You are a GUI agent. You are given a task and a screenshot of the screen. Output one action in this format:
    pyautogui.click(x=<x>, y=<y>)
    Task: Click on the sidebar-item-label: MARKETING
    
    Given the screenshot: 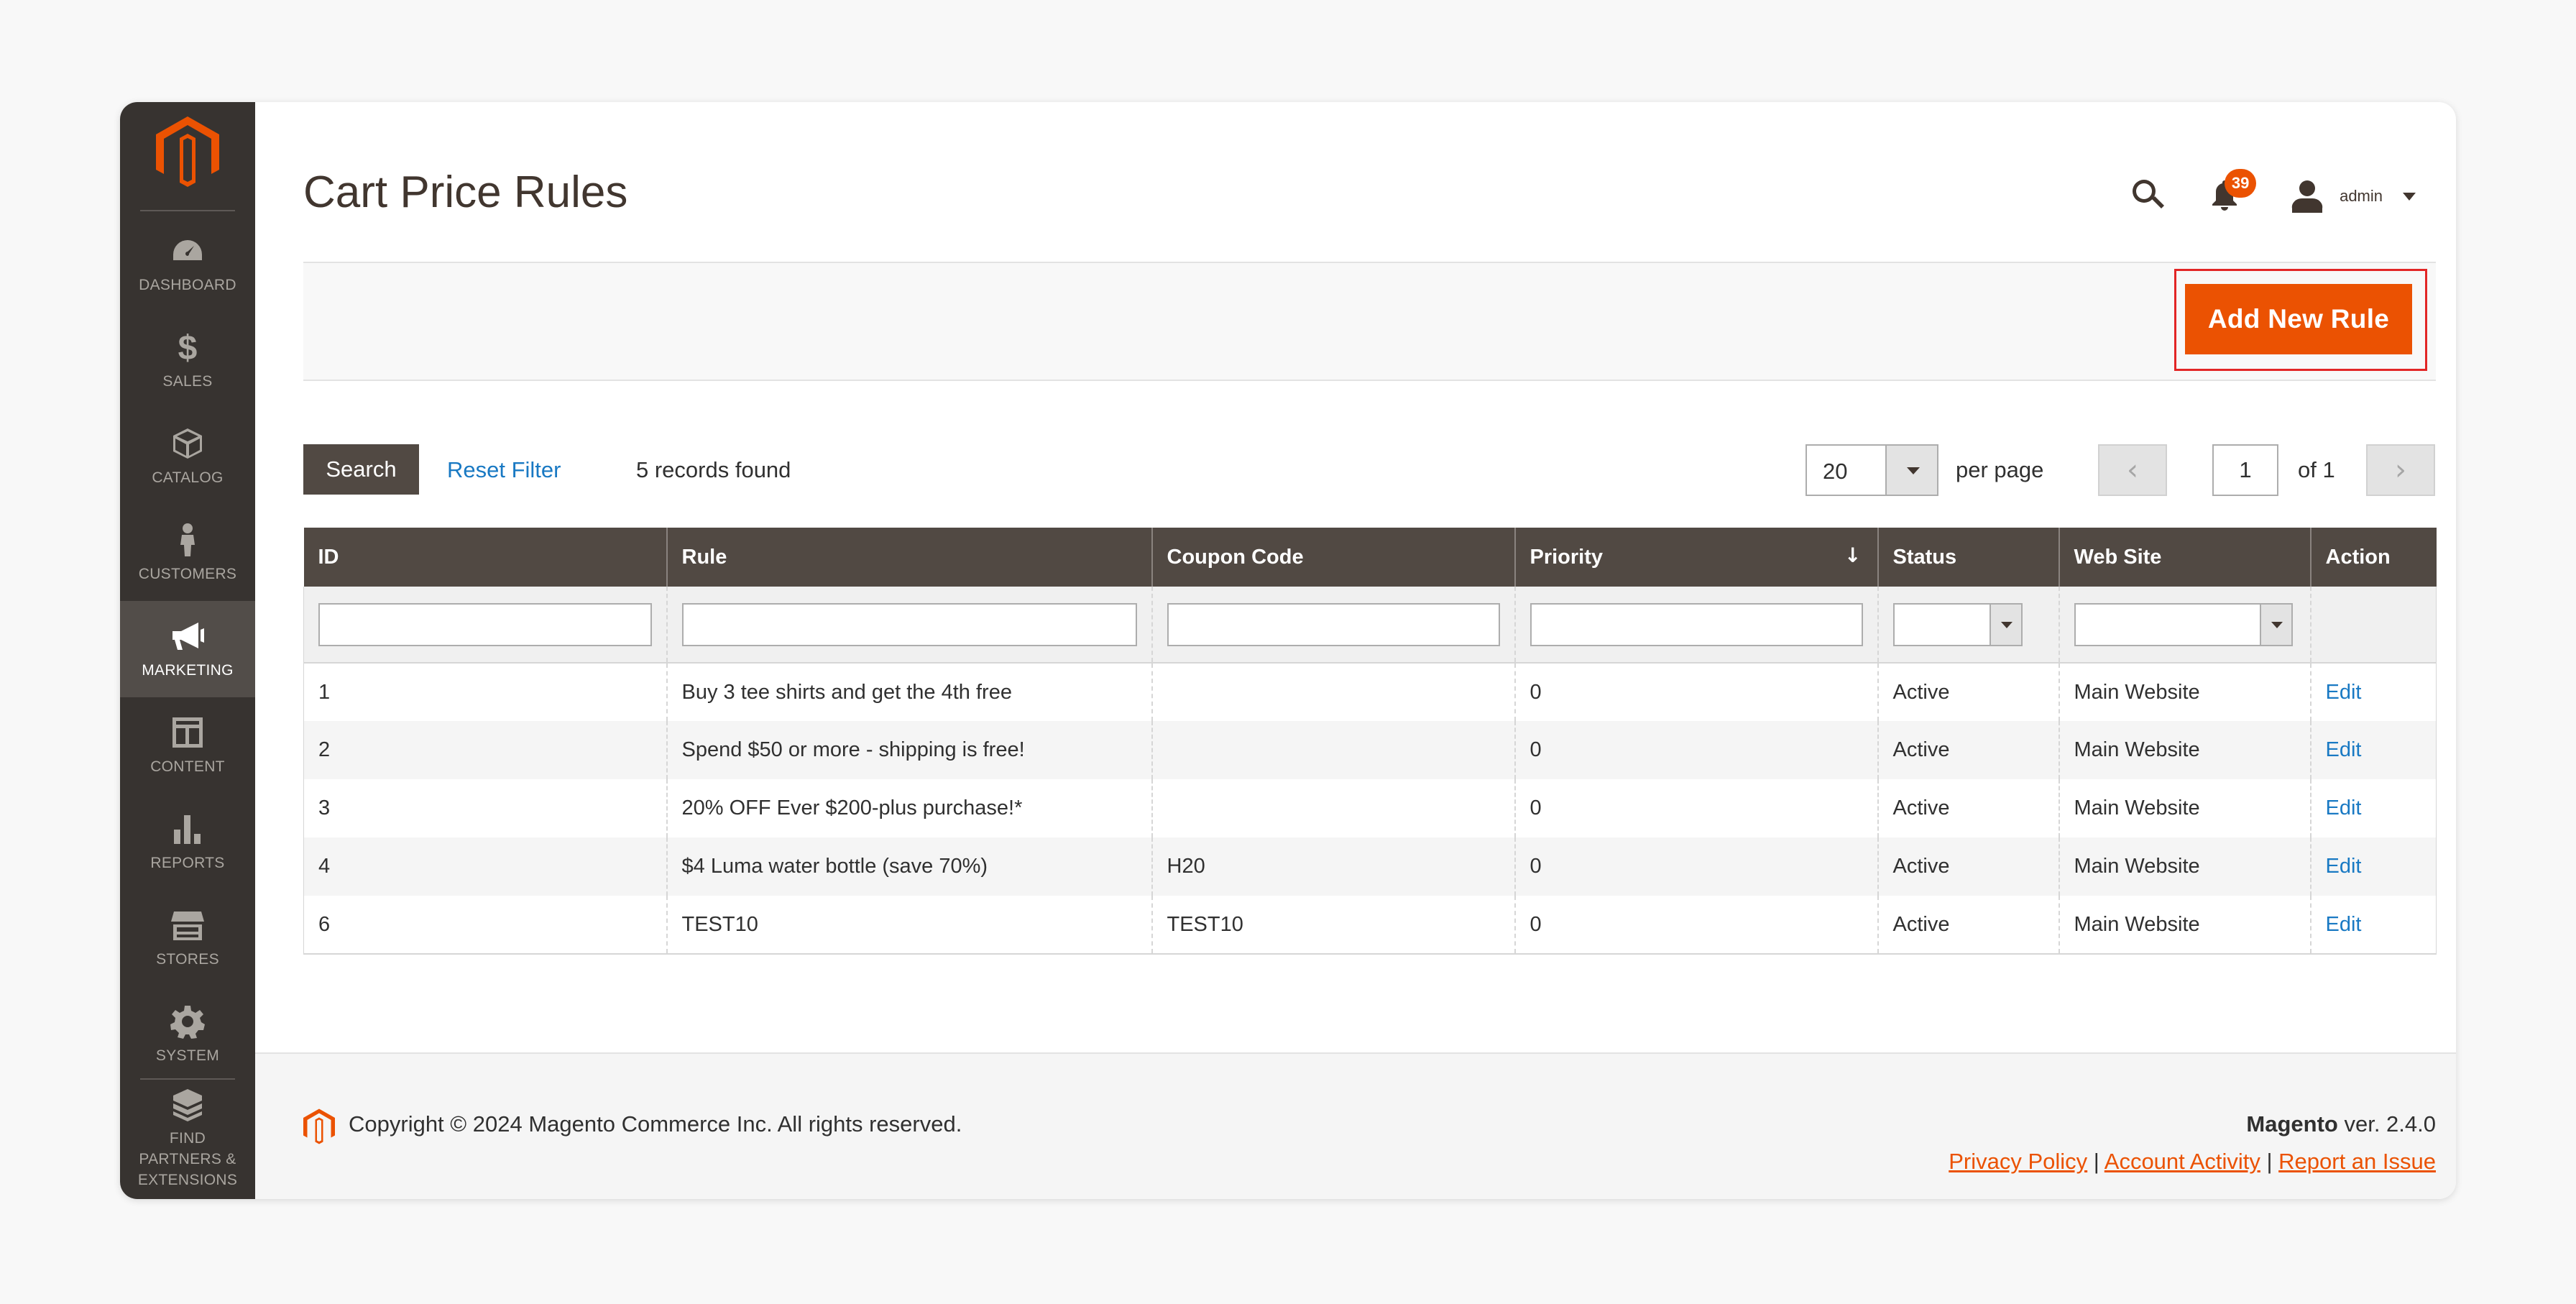 What is the action you would take?
    pyautogui.click(x=188, y=670)
    